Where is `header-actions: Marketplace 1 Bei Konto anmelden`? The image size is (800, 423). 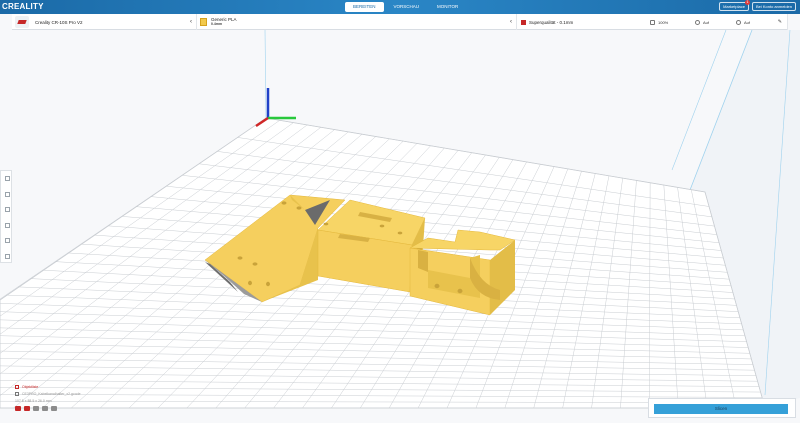
header-actions: Marketplace 1 Bei Konto anmelden is located at coordinates (757, 5).